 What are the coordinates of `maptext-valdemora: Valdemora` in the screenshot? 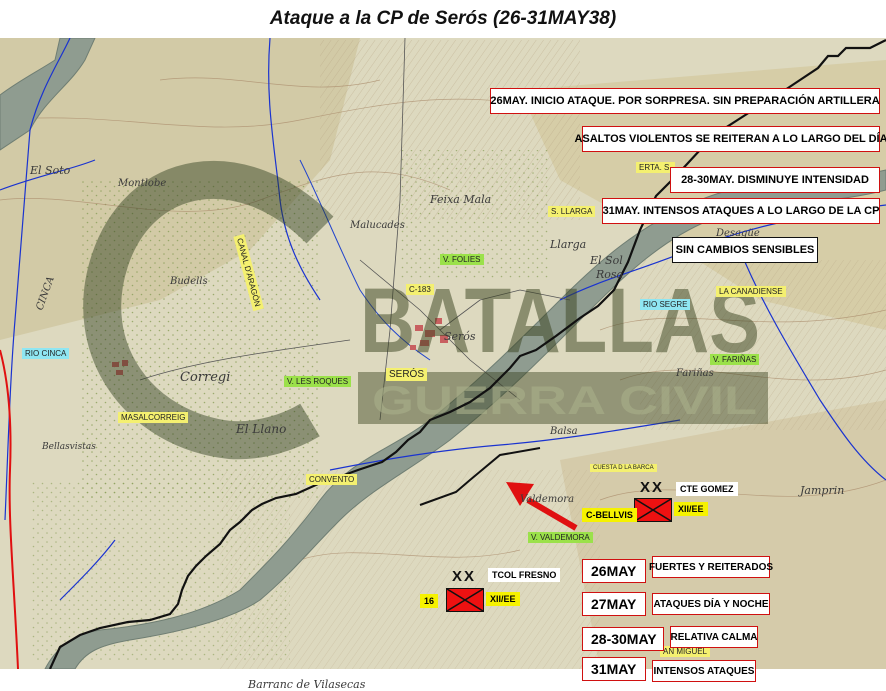 It's located at (547, 499).